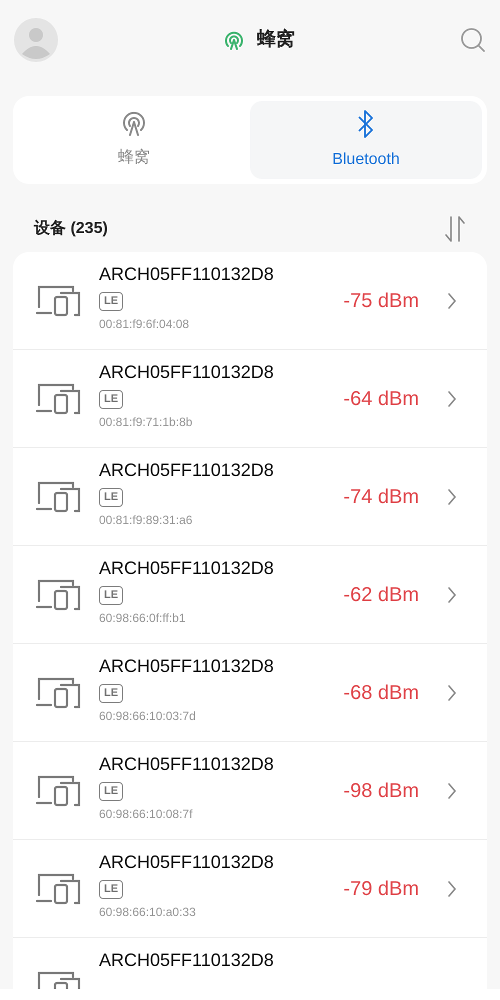 The image size is (500, 1000). What do you see at coordinates (473, 40) in the screenshot?
I see `search-icon` at bounding box center [473, 40].